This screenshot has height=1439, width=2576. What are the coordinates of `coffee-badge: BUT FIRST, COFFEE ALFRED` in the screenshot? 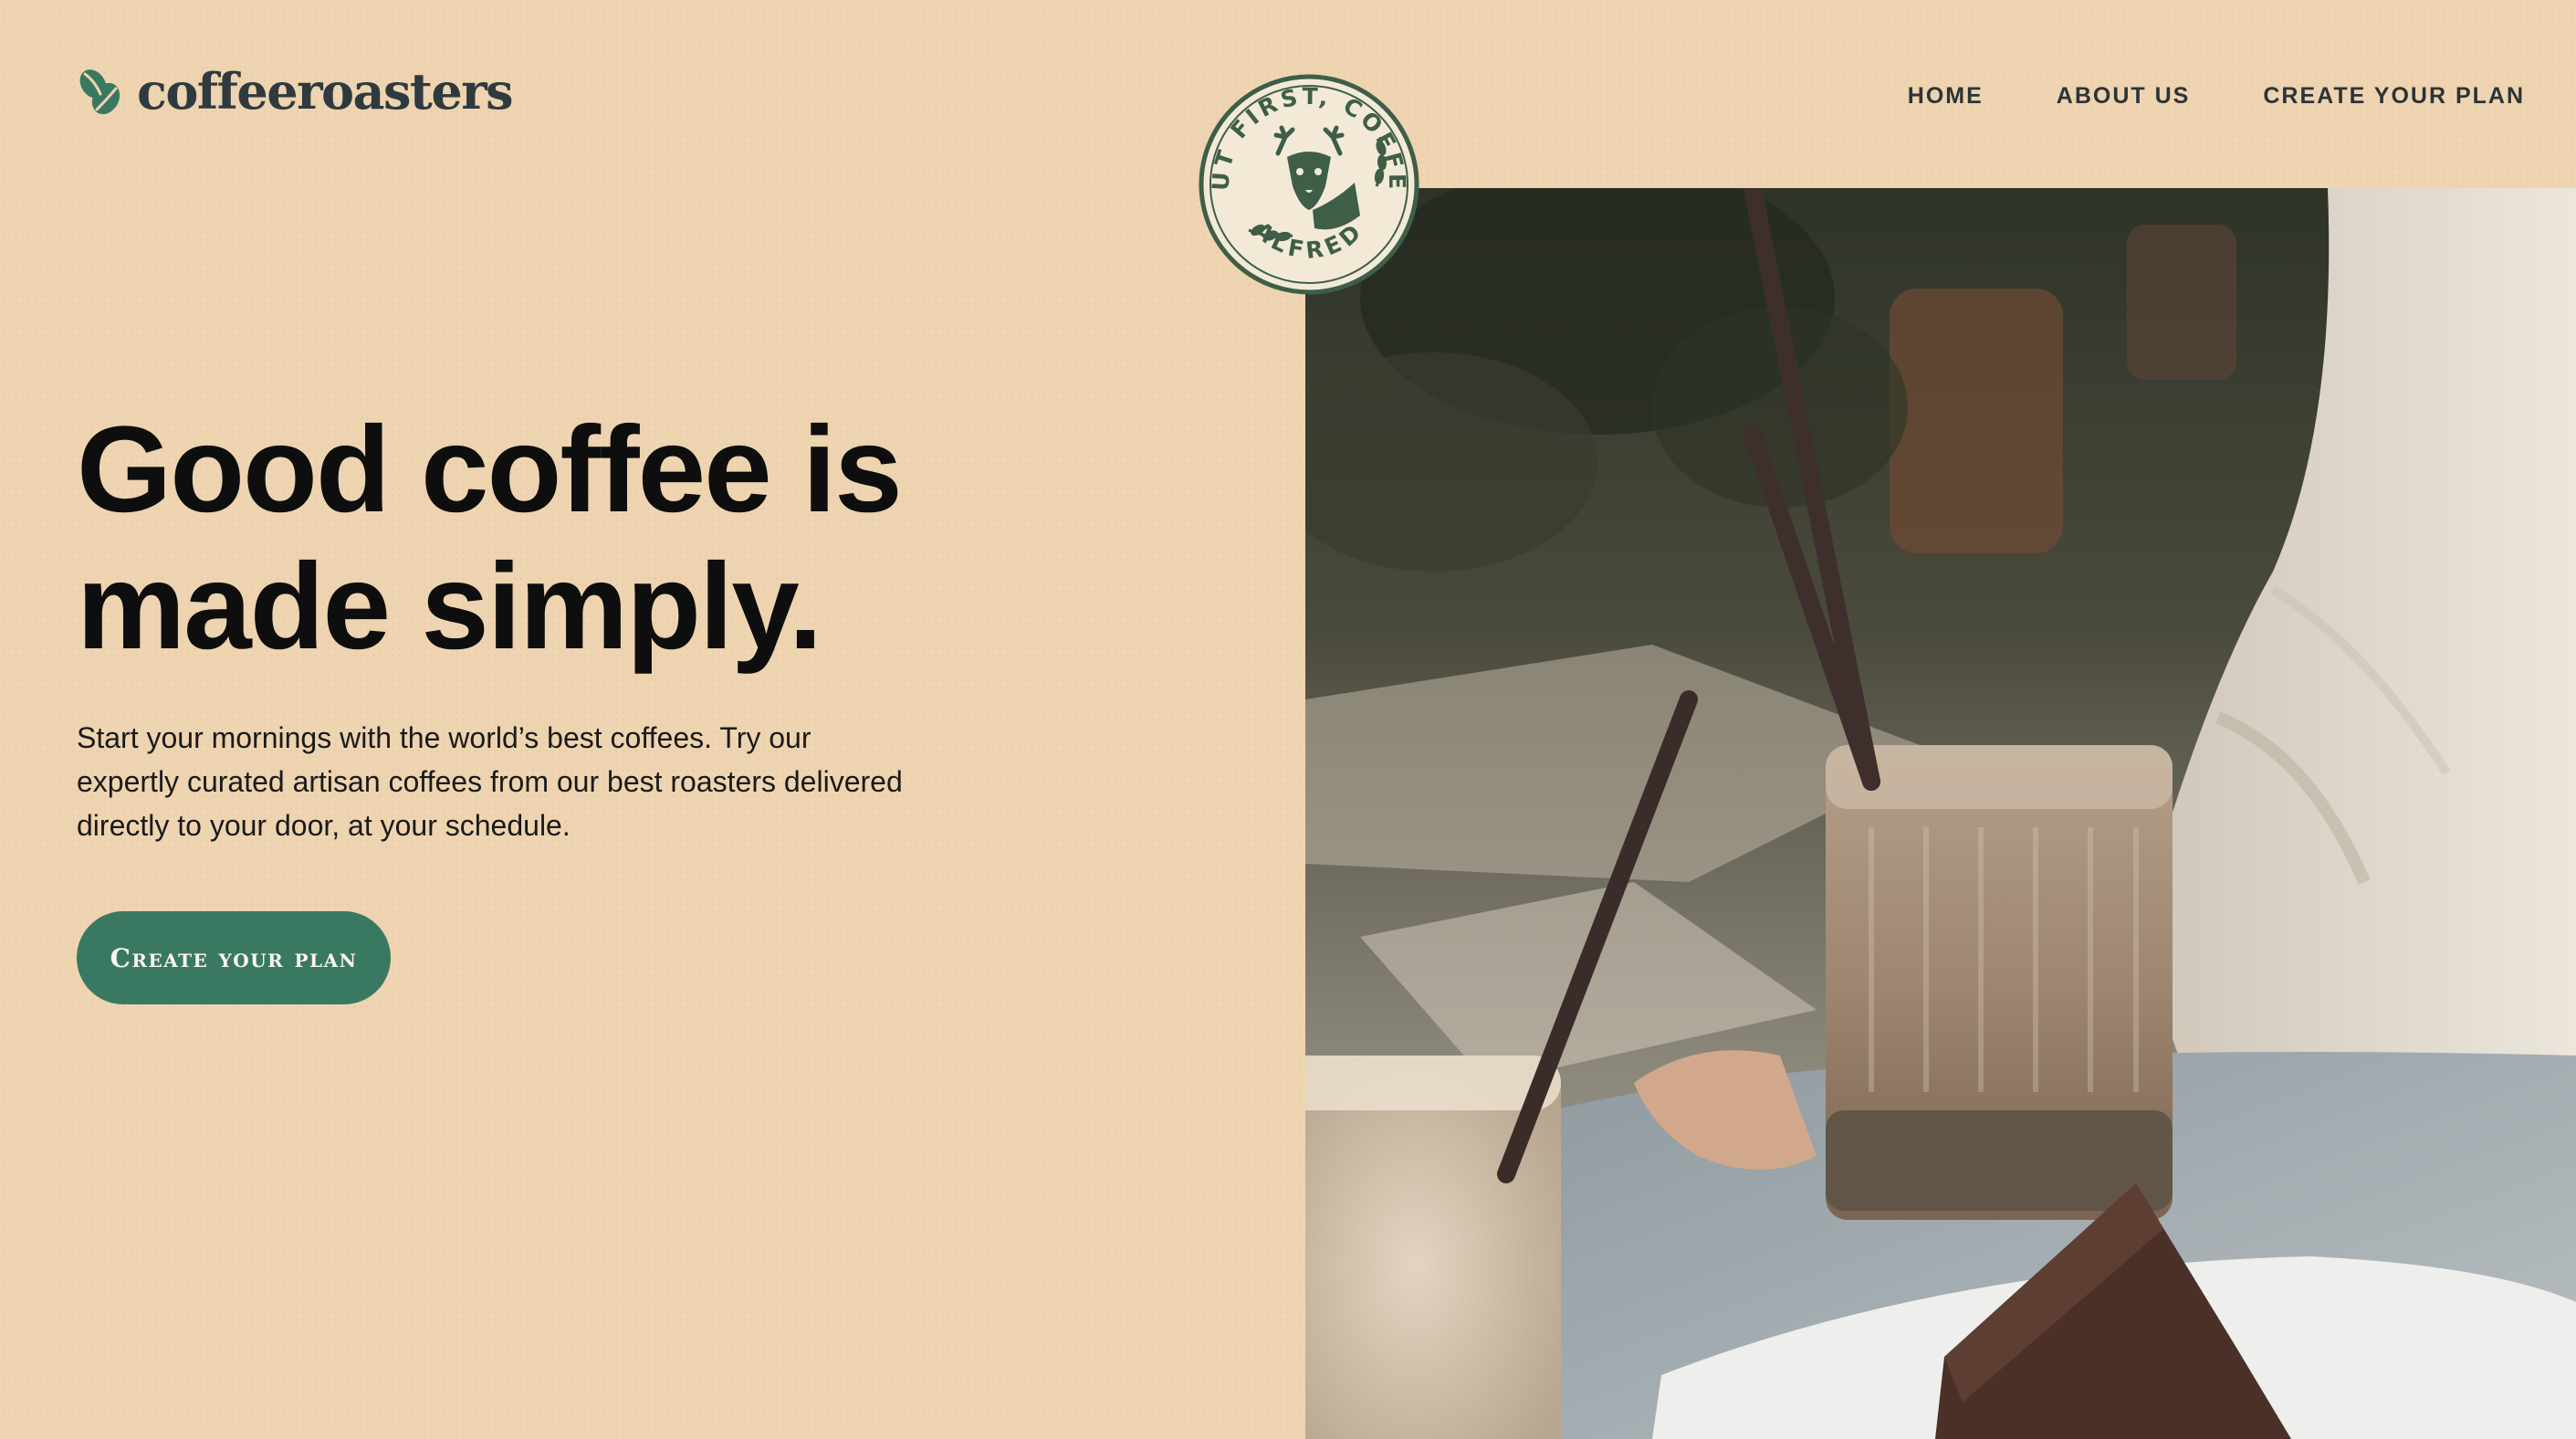 It's located at (1309, 184).